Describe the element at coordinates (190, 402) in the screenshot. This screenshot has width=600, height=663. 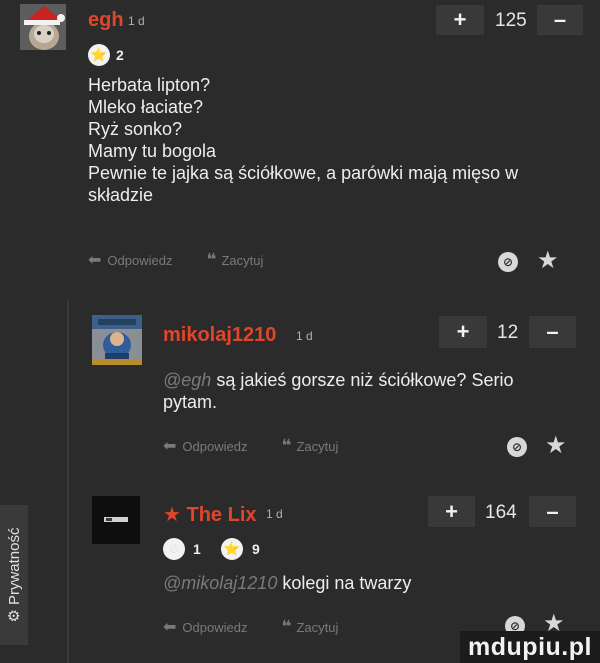
I see `comment-line: pytam.` at that location.